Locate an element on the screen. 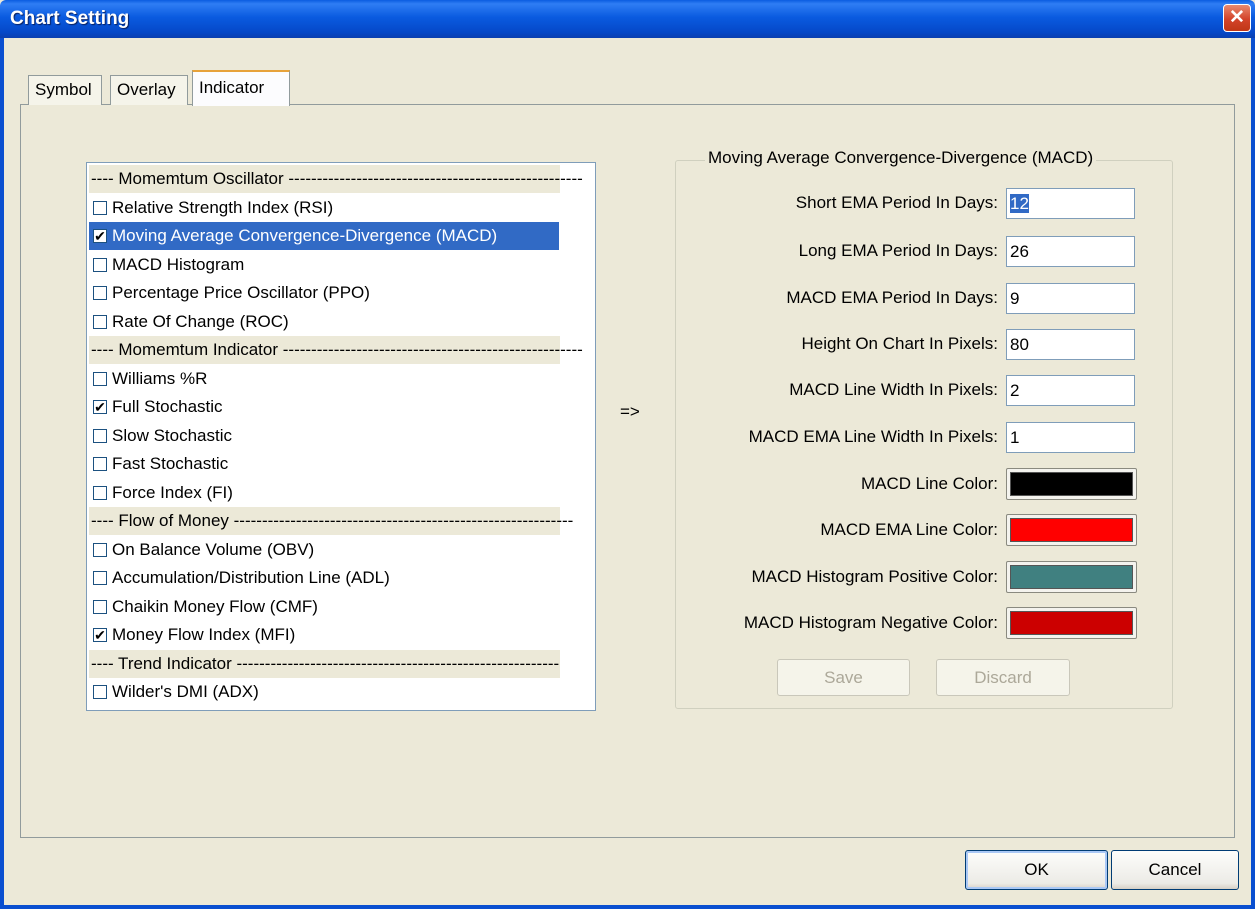  line-color-label: MACD Line Color: is located at coordinates (929, 483).